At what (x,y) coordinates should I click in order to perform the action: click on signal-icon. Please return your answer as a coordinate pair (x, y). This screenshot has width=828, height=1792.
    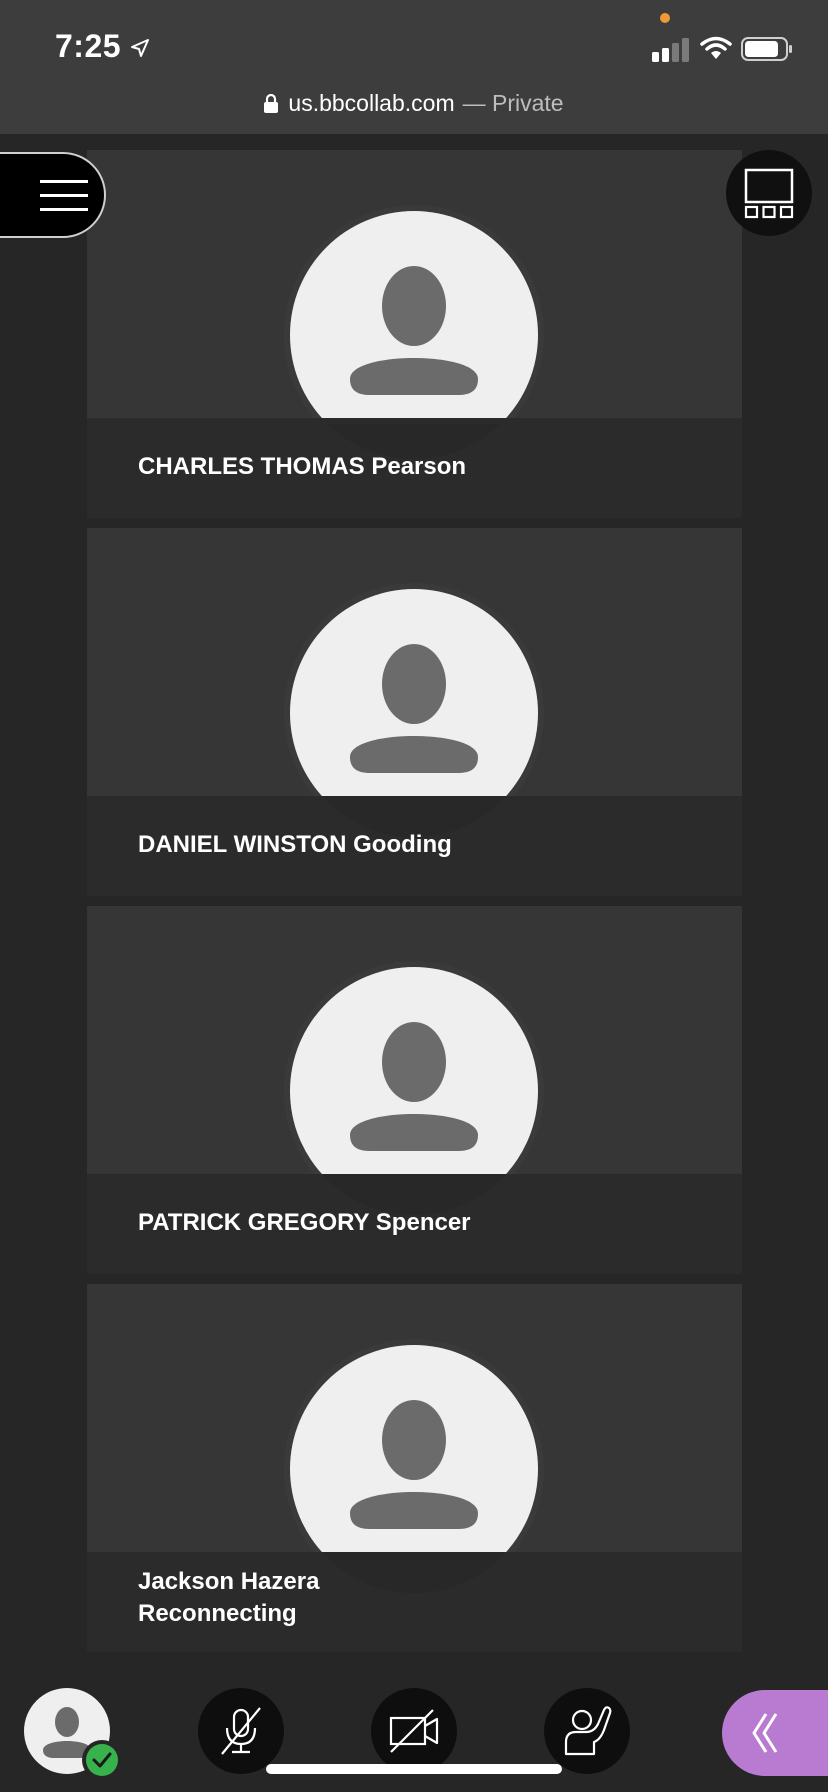
    Looking at the image, I should click on (670, 50).